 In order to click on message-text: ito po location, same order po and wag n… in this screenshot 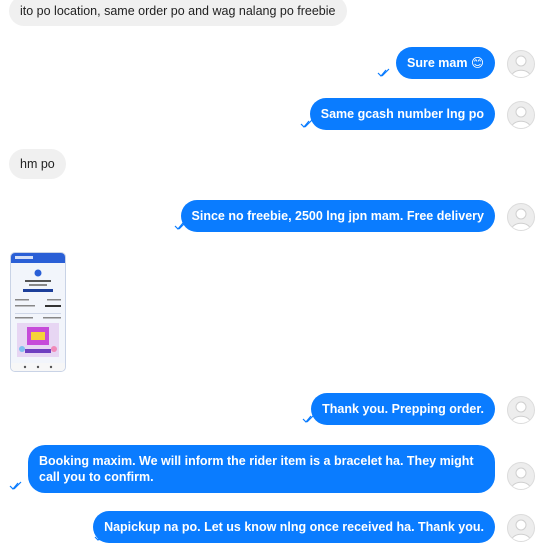, I will do `click(178, 11)`.